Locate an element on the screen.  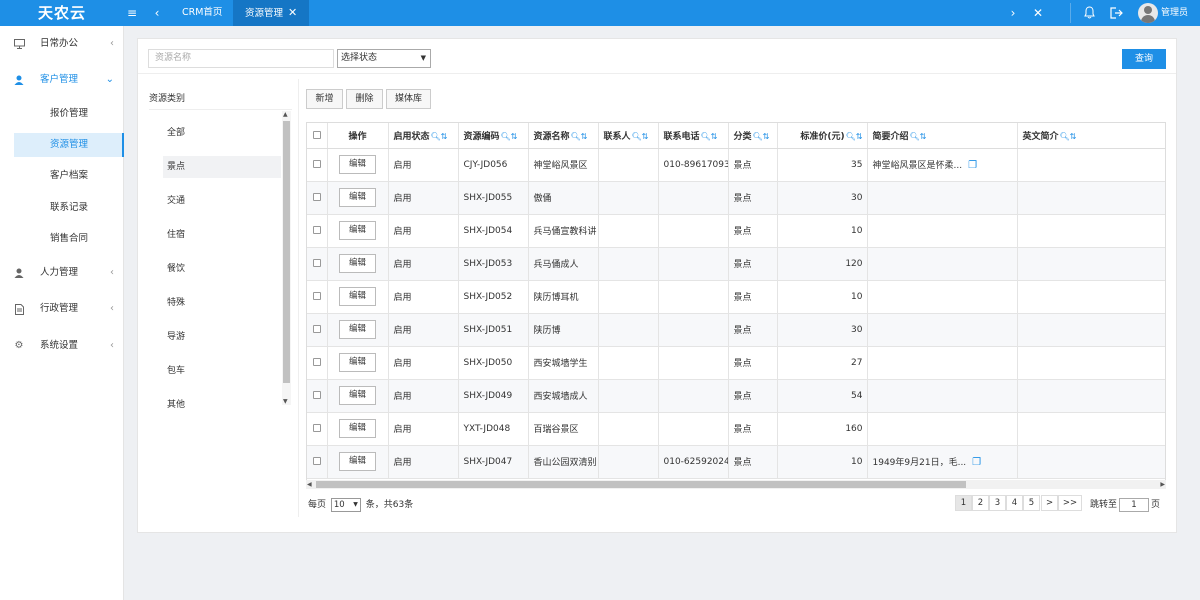
category-item-charter: 包车 is located at coordinates (222, 371).